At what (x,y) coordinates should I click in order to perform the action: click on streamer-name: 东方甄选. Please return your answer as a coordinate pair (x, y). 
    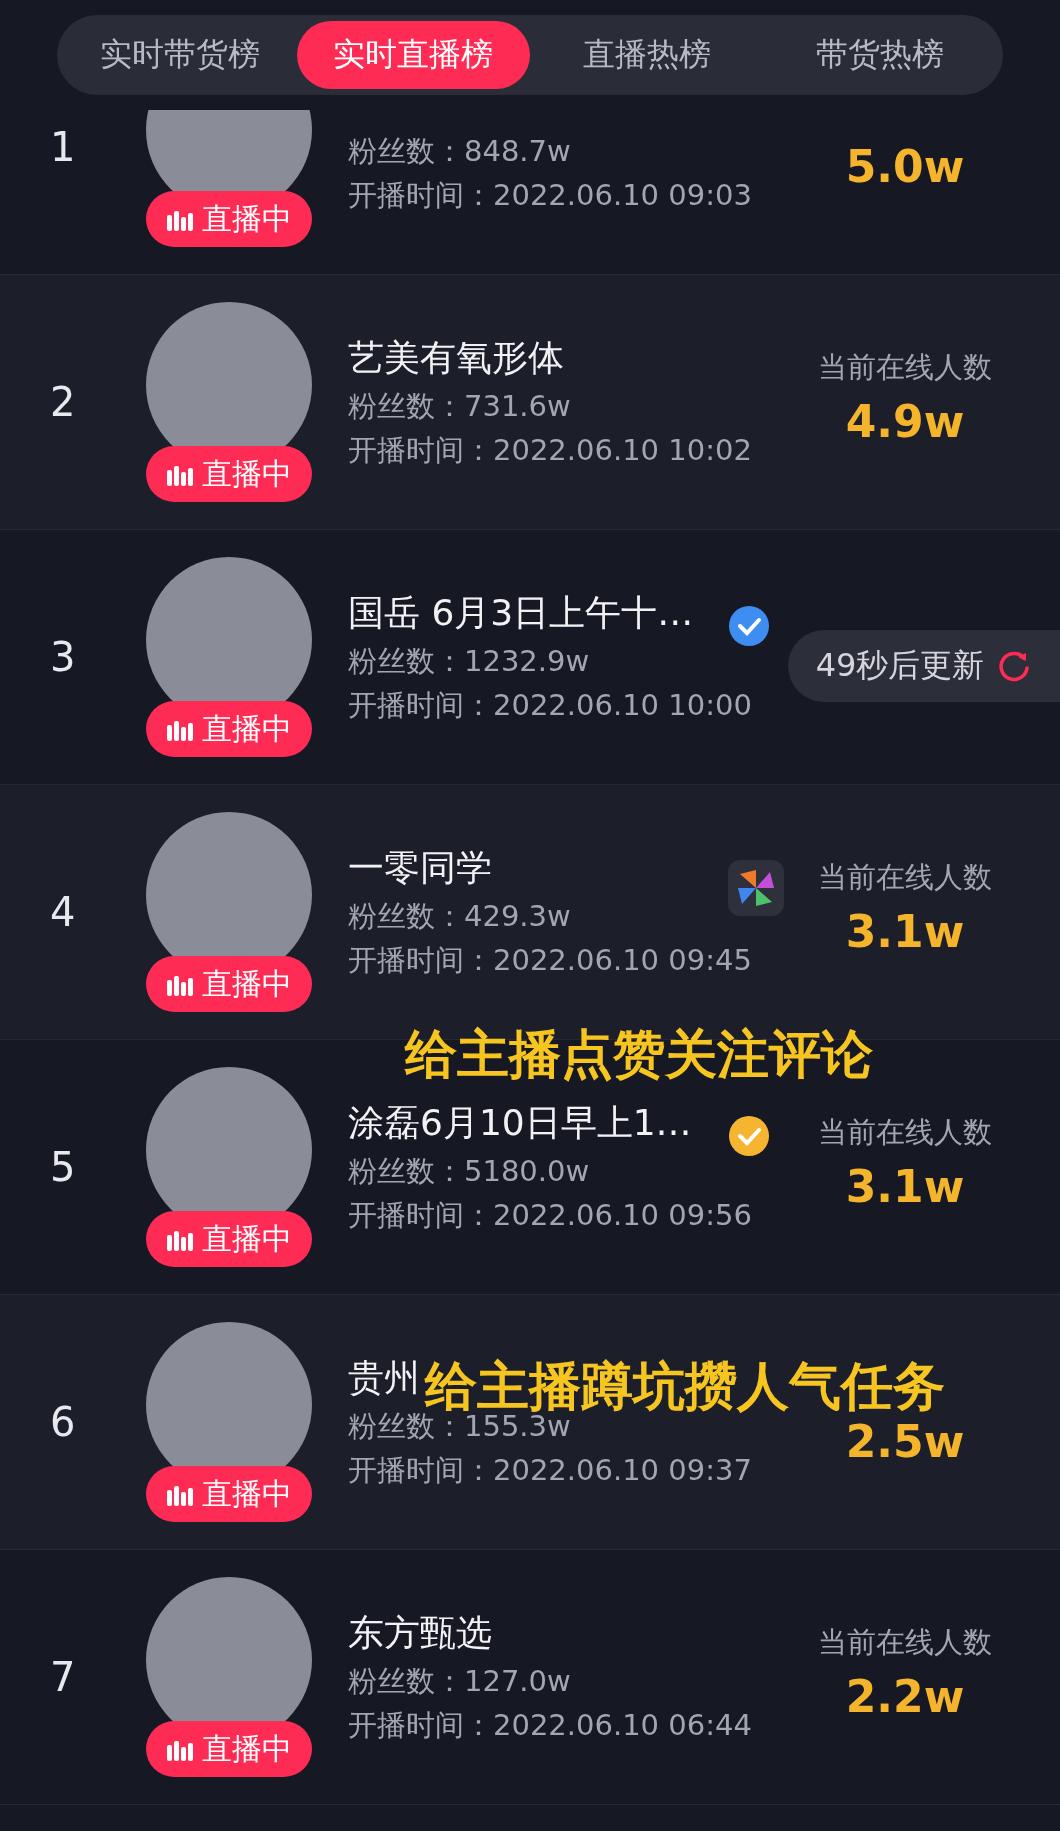
    Looking at the image, I should click on (420, 1633).